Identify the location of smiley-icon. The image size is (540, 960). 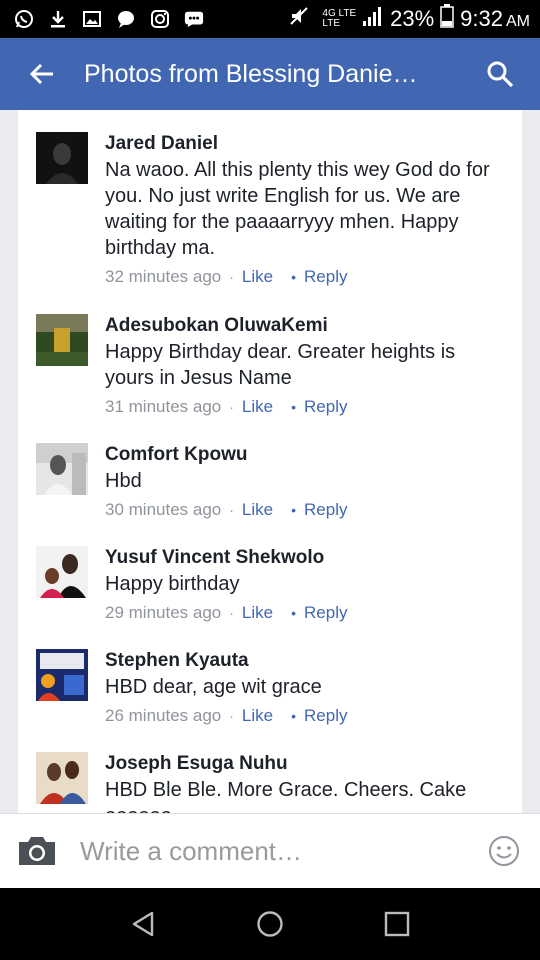
(504, 851).